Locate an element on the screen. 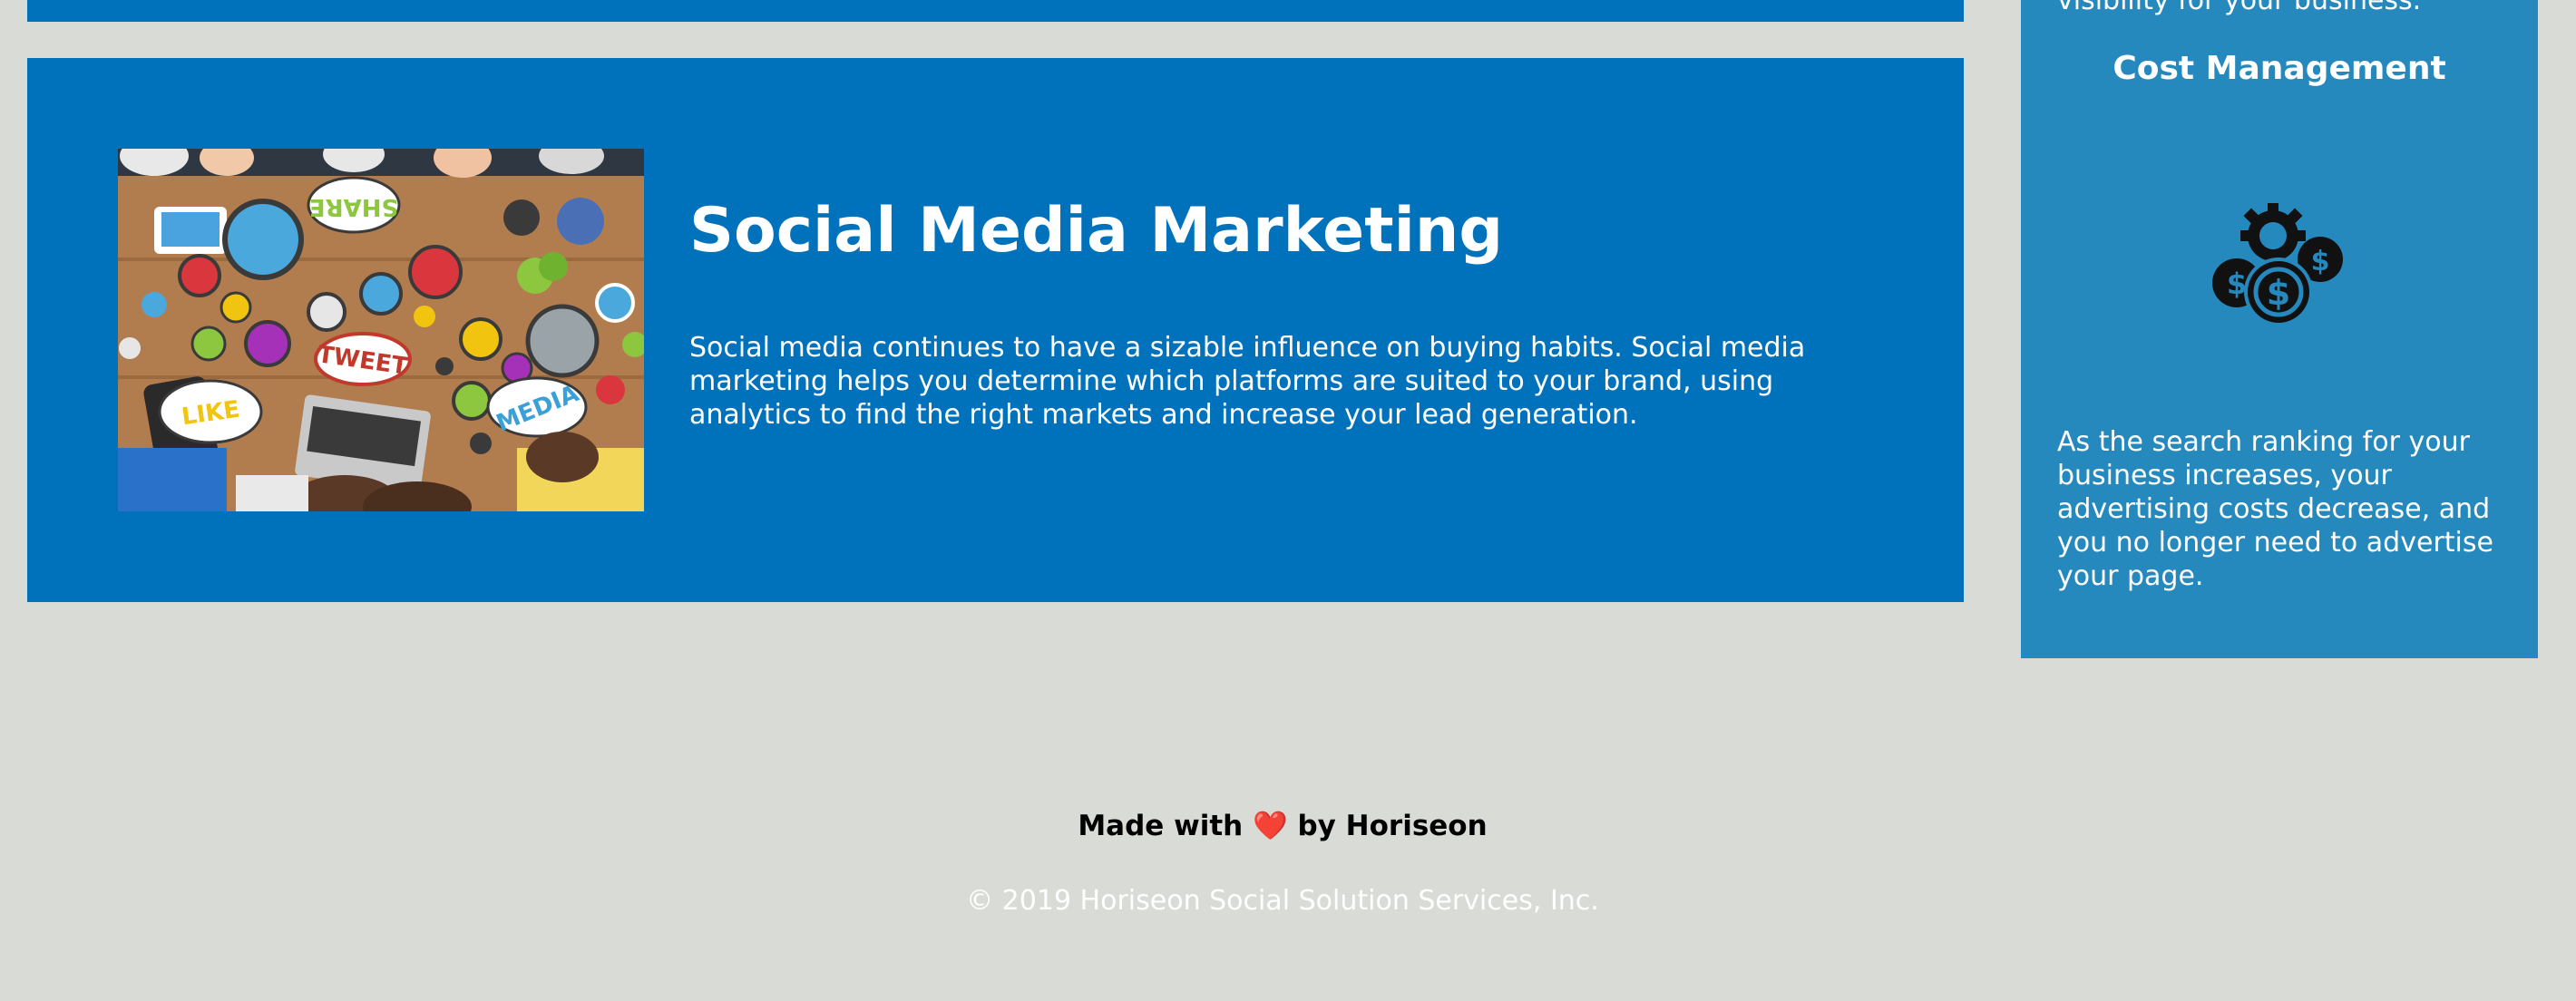 This screenshot has width=2576, height=1001. heart-icon: ❤️ is located at coordinates (1270, 826).